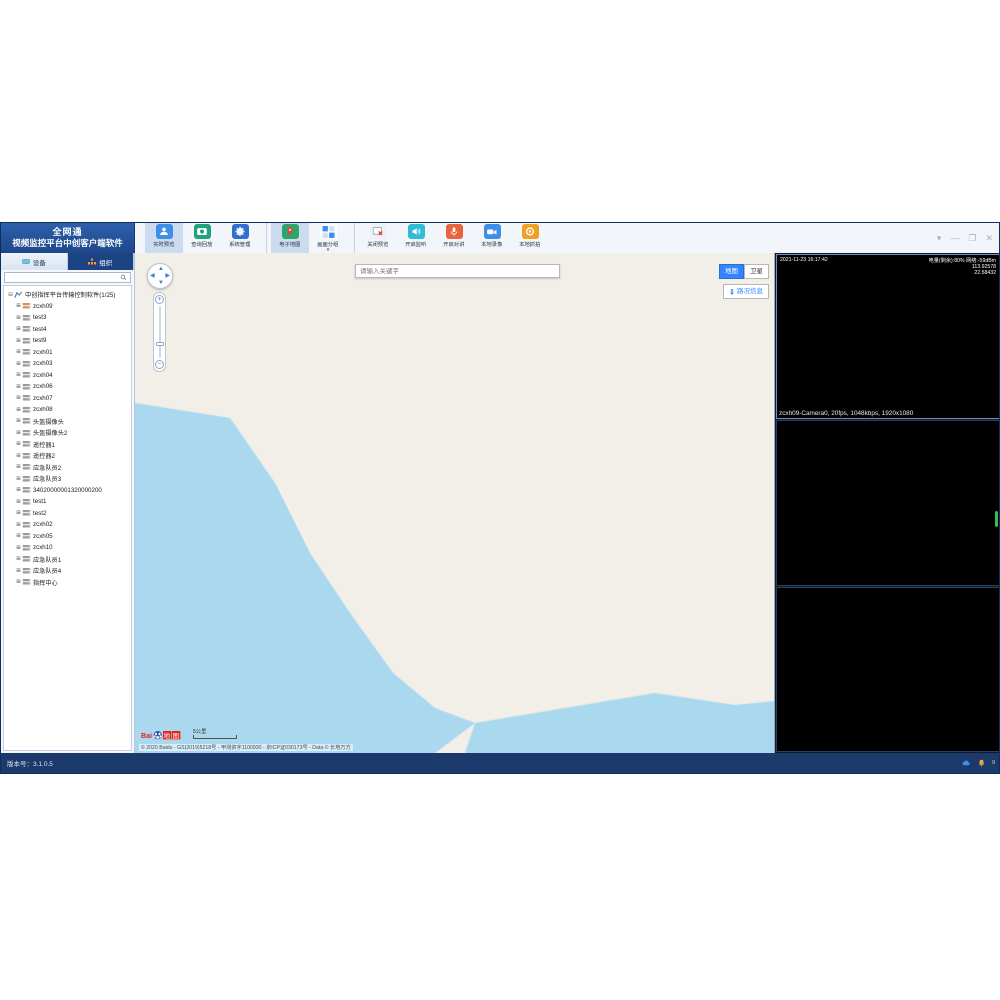 This screenshot has height=1000, width=1000. I want to click on minimize-icon: —, so click(954, 238).